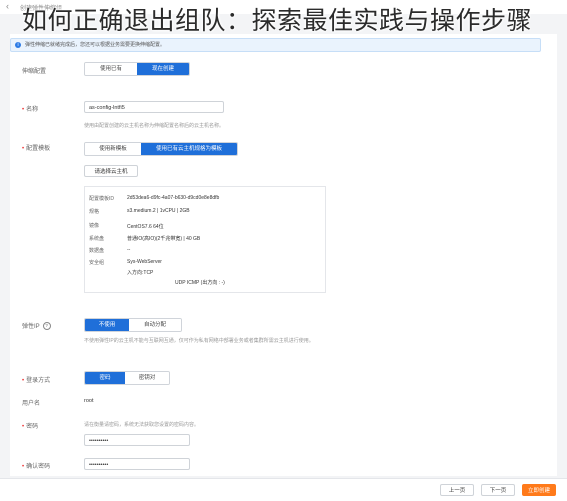 Image resolution: width=567 pixels, height=501 pixels. I want to click on confirm-password-label: 确认密码, so click(36, 465).